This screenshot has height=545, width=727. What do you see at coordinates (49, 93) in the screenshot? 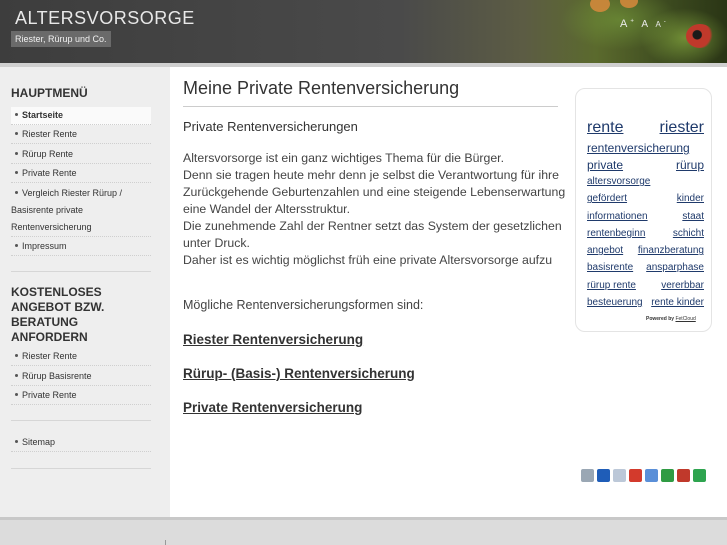
I see `main-menu-heading: HAUPTMENÜ` at bounding box center [49, 93].